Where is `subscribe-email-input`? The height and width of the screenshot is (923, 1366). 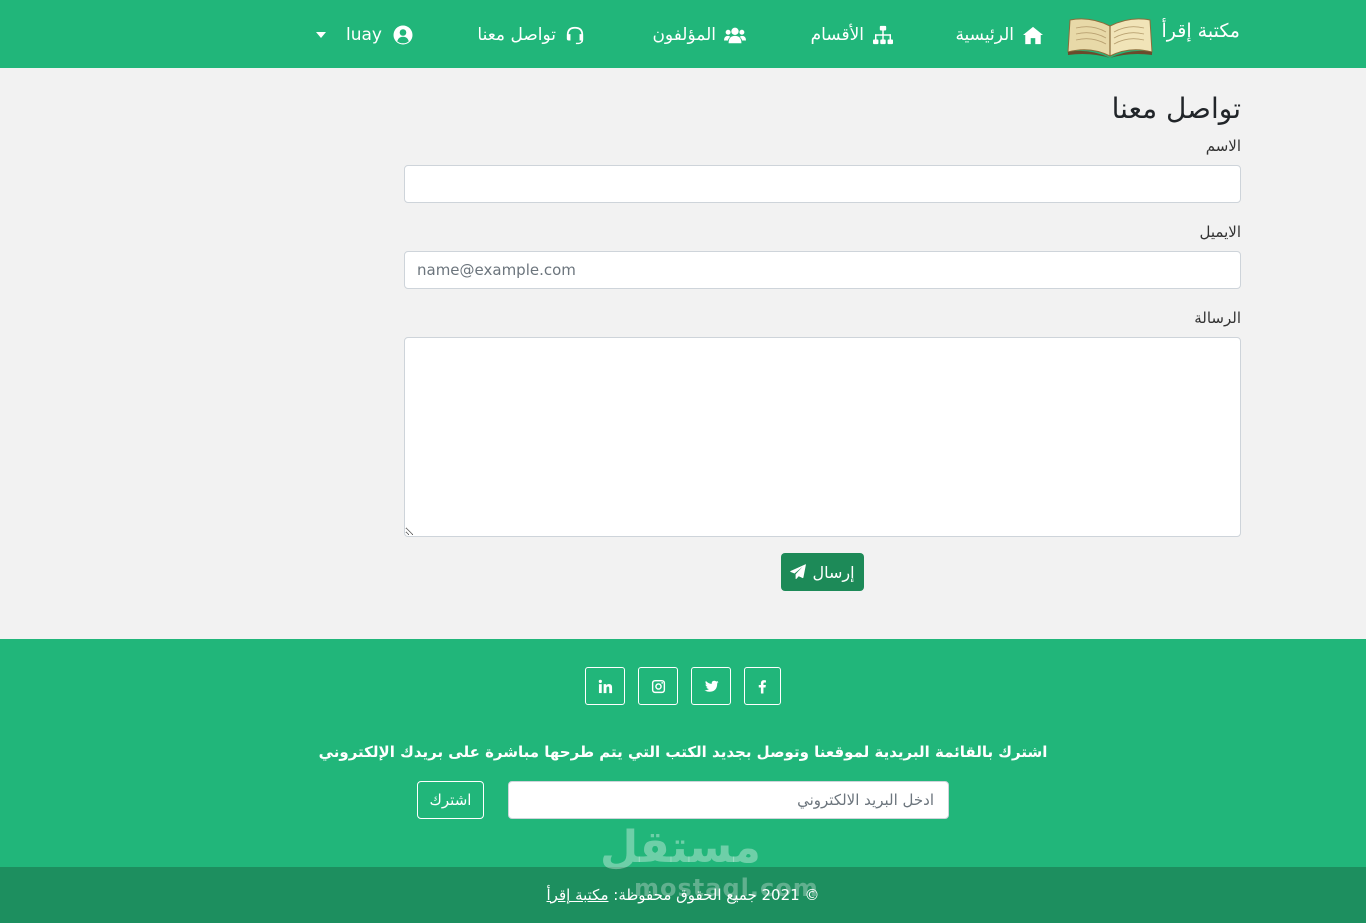 subscribe-email-input is located at coordinates (728, 800).